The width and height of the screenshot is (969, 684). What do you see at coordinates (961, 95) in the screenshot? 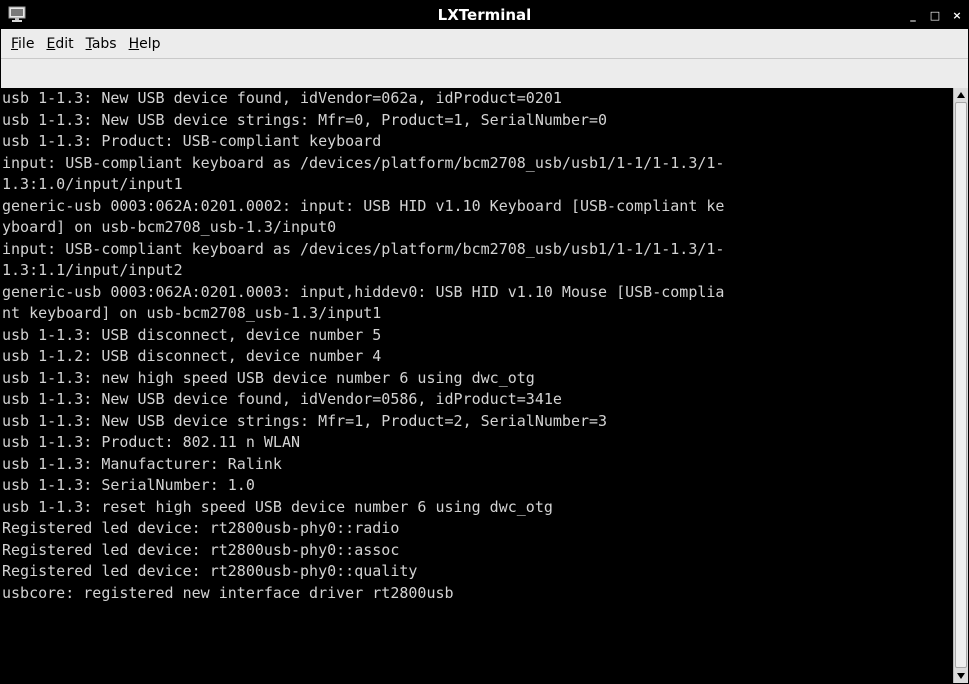
I see `arrow-up-icon` at bounding box center [961, 95].